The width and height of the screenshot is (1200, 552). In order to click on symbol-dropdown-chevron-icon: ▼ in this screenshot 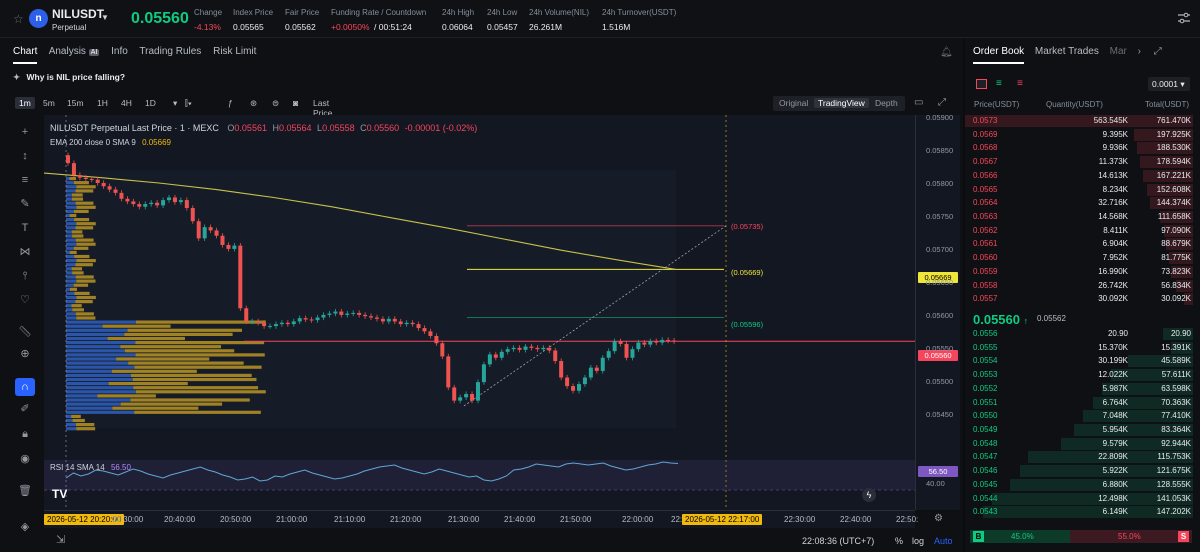, I will do `click(105, 17)`.